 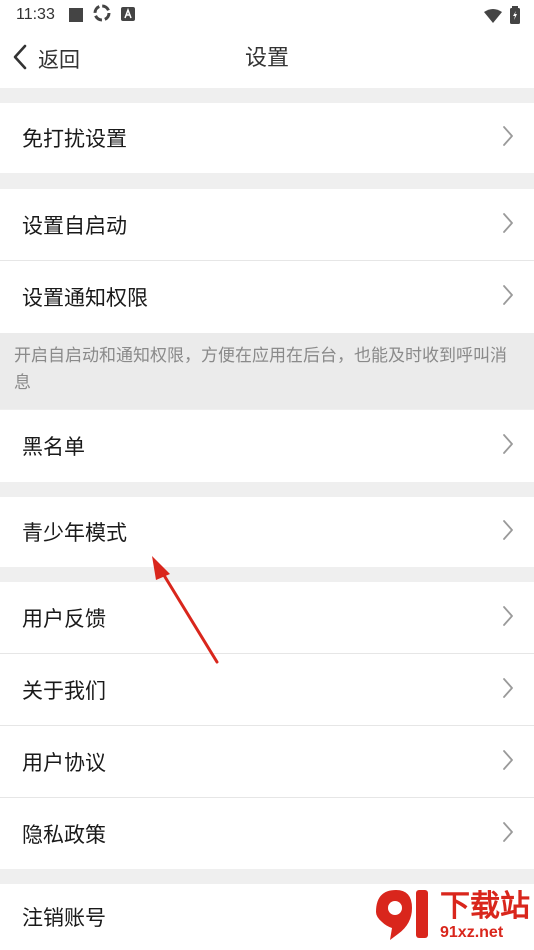 What do you see at coordinates (515, 17) in the screenshot?
I see `battery-icon` at bounding box center [515, 17].